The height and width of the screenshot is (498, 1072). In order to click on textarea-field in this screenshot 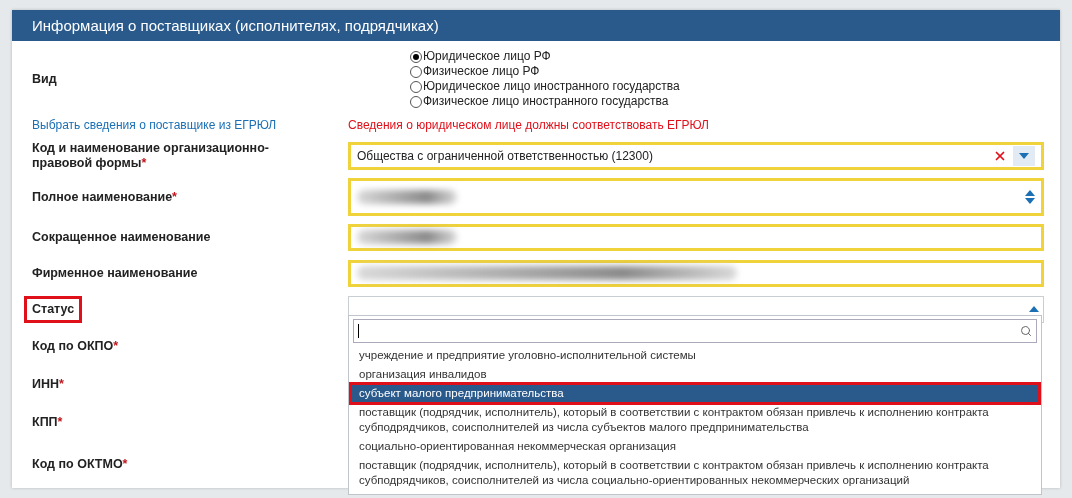, I will do `click(696, 197)`.